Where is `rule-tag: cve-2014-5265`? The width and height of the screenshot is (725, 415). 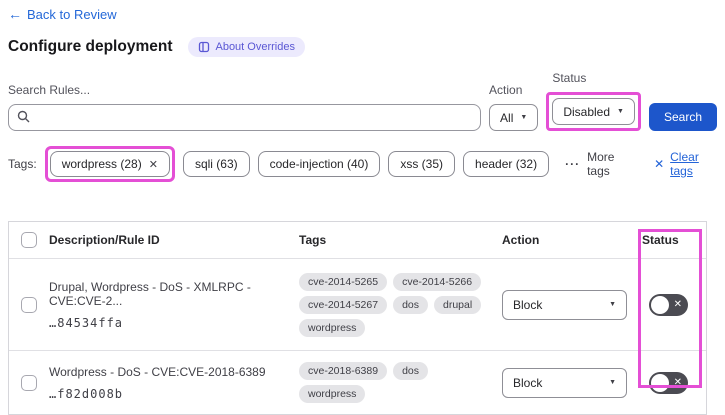 rule-tag: cve-2014-5265 is located at coordinates (343, 281).